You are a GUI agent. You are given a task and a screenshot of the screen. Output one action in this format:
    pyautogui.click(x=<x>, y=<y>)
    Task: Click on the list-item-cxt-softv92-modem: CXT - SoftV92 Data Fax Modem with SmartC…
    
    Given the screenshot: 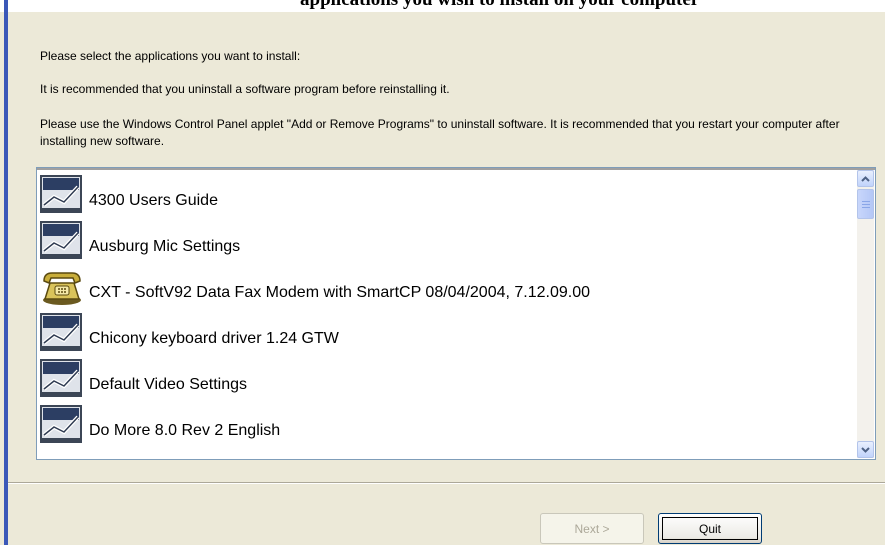 What is the action you would take?
    pyautogui.click(x=447, y=285)
    